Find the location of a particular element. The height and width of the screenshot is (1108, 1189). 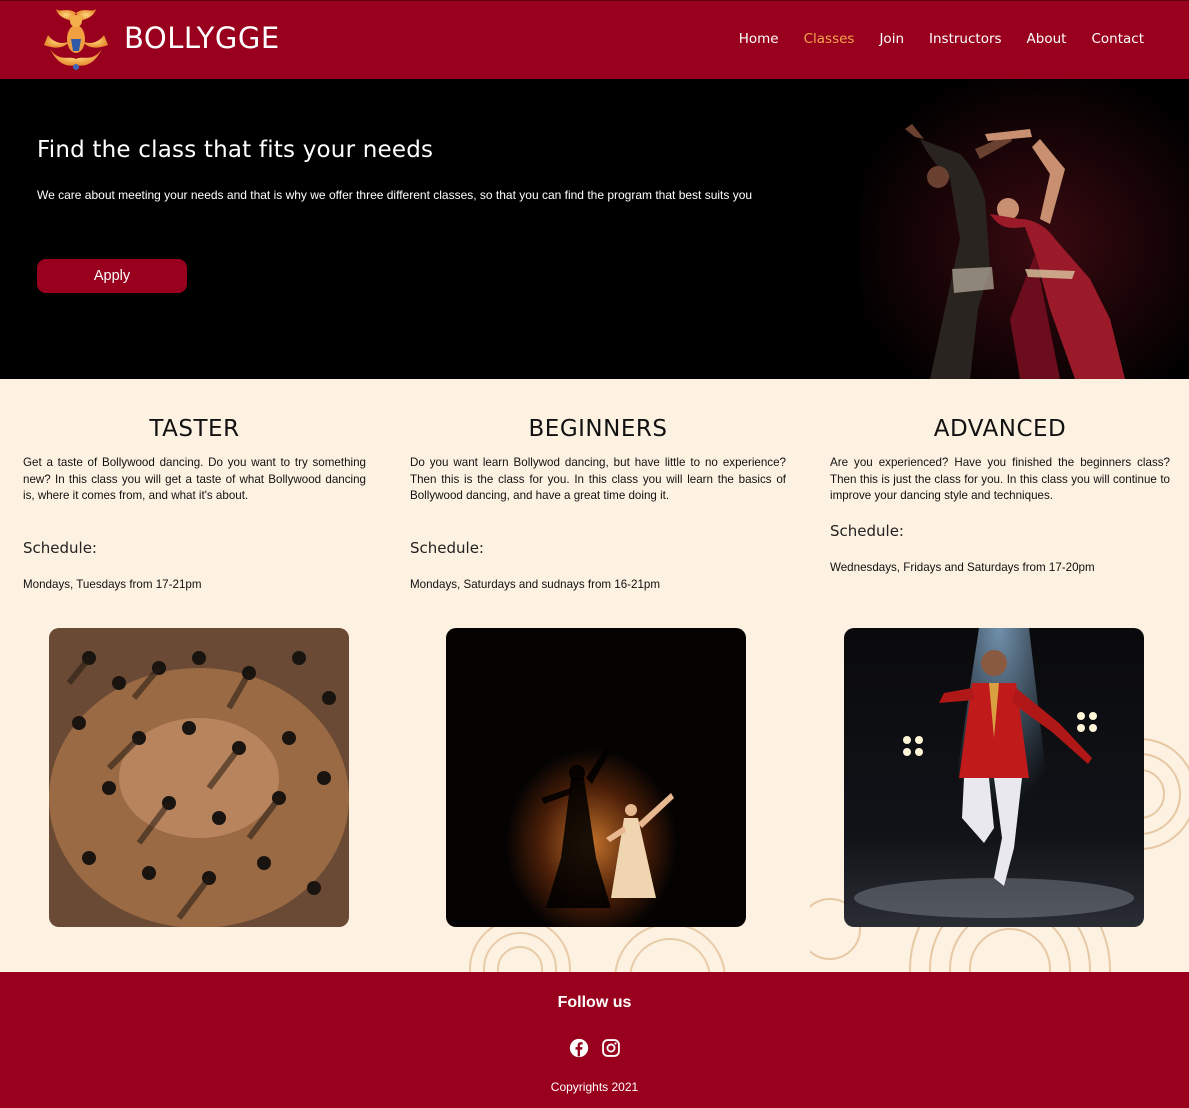

dancers-hero-image is located at coordinates (1024, 229).